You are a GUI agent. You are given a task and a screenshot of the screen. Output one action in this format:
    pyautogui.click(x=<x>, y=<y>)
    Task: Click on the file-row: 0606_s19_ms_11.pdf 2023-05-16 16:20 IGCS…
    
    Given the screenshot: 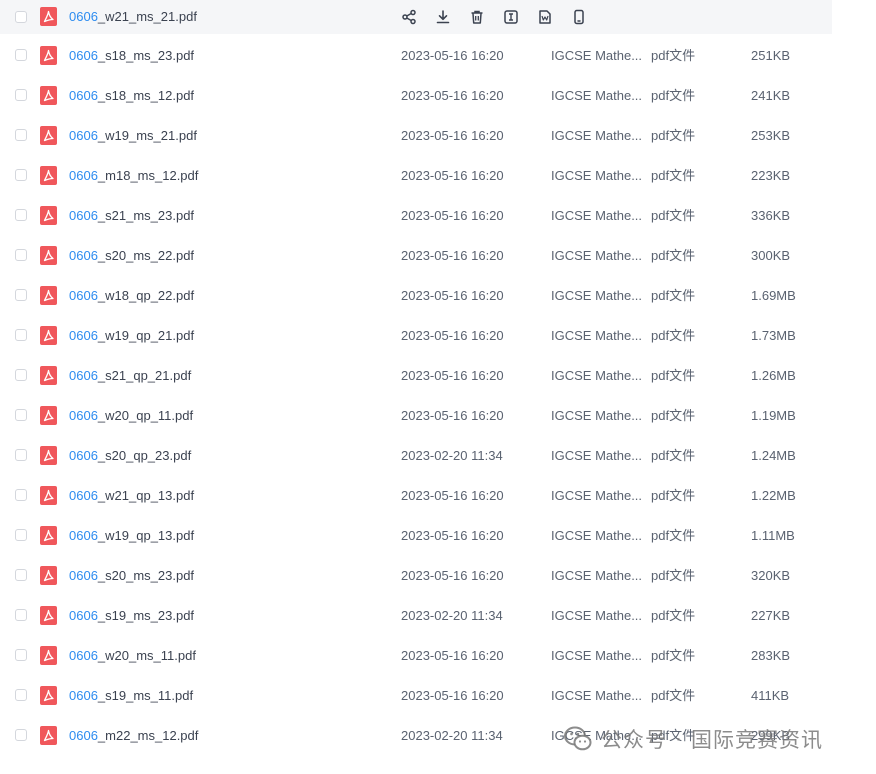 What is the action you would take?
    pyautogui.click(x=416, y=696)
    